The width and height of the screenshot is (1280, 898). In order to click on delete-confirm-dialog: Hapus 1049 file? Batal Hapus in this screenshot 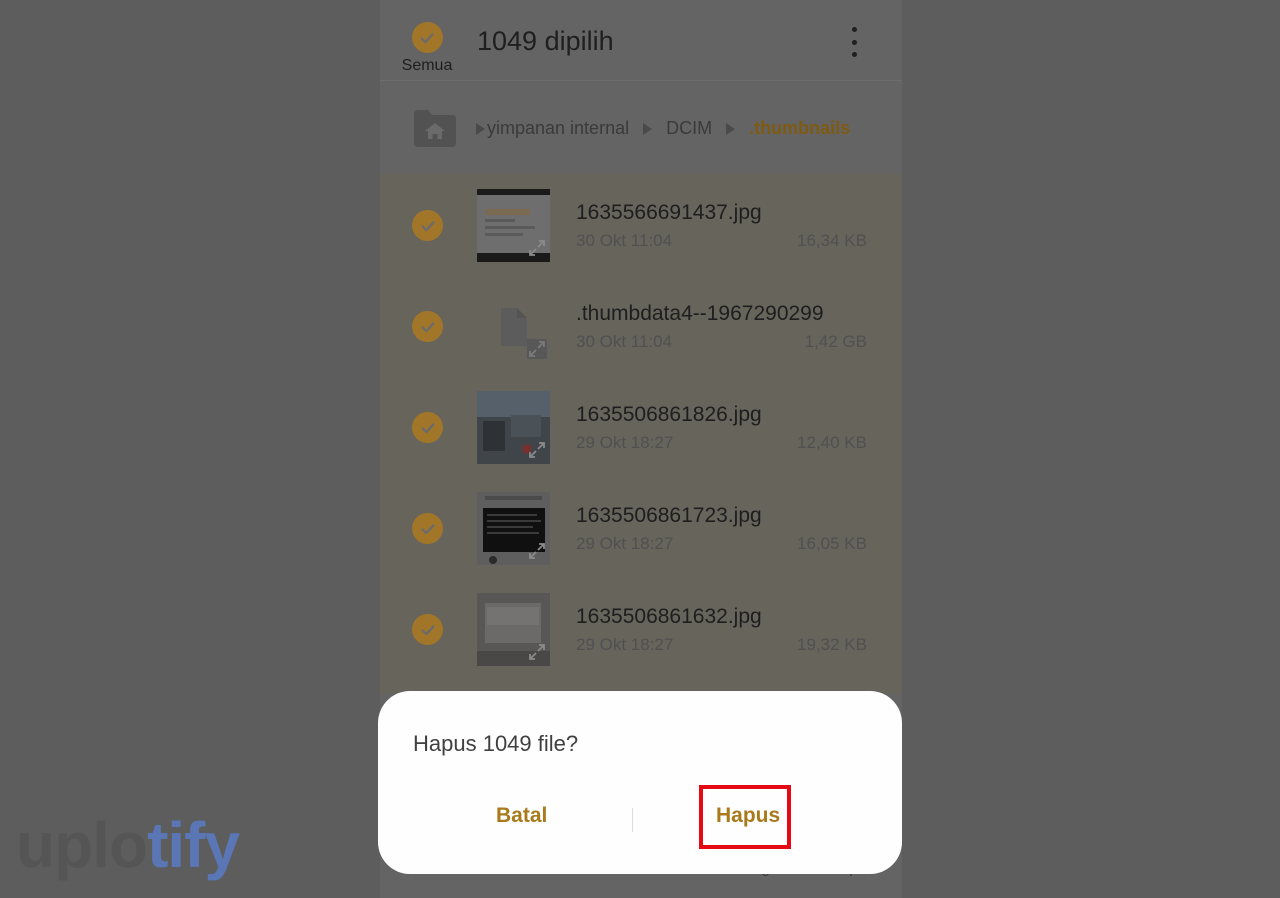, I will do `click(640, 782)`.